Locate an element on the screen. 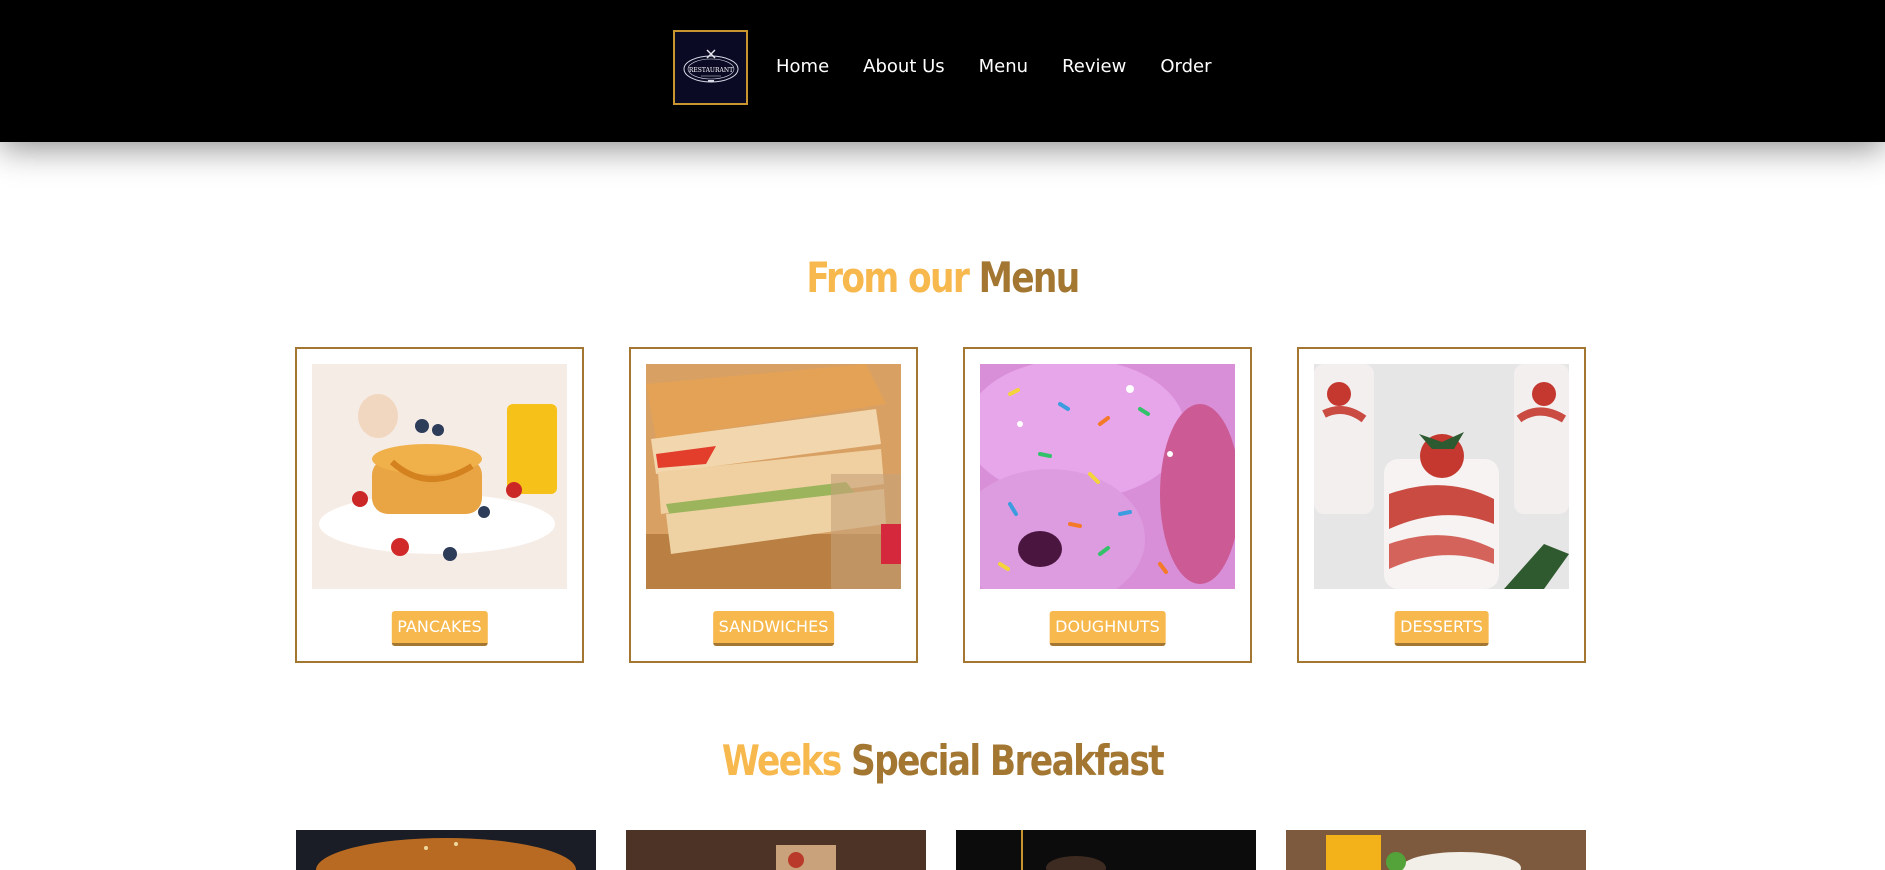  special-item-burger-image is located at coordinates (446, 850).